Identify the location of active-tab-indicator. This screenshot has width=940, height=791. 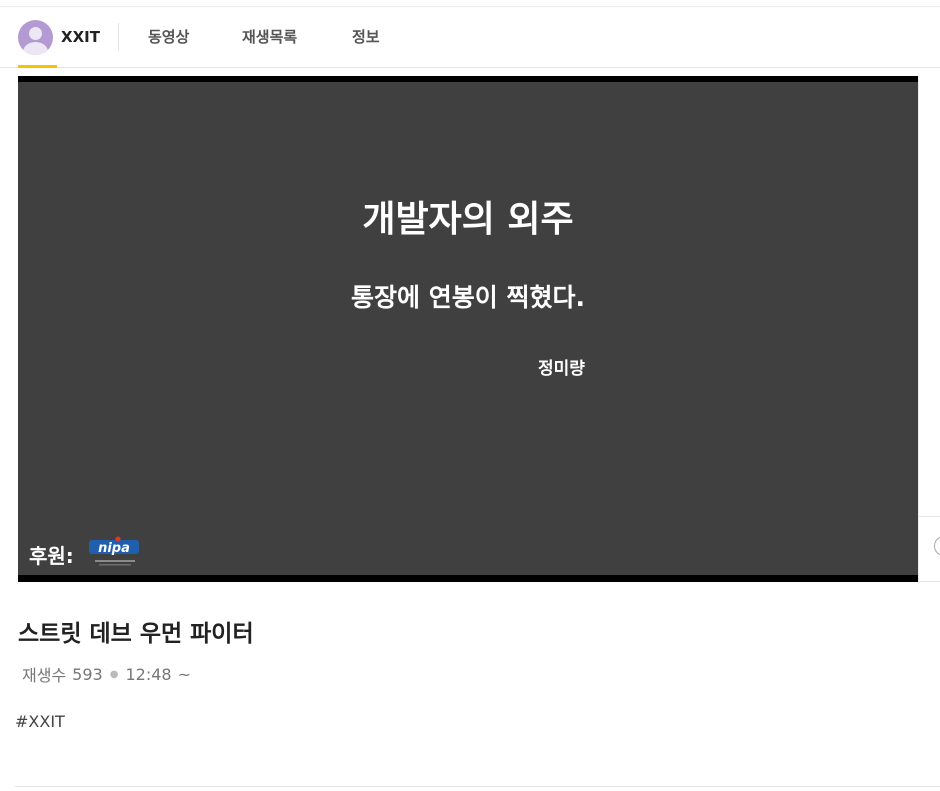
(37, 66).